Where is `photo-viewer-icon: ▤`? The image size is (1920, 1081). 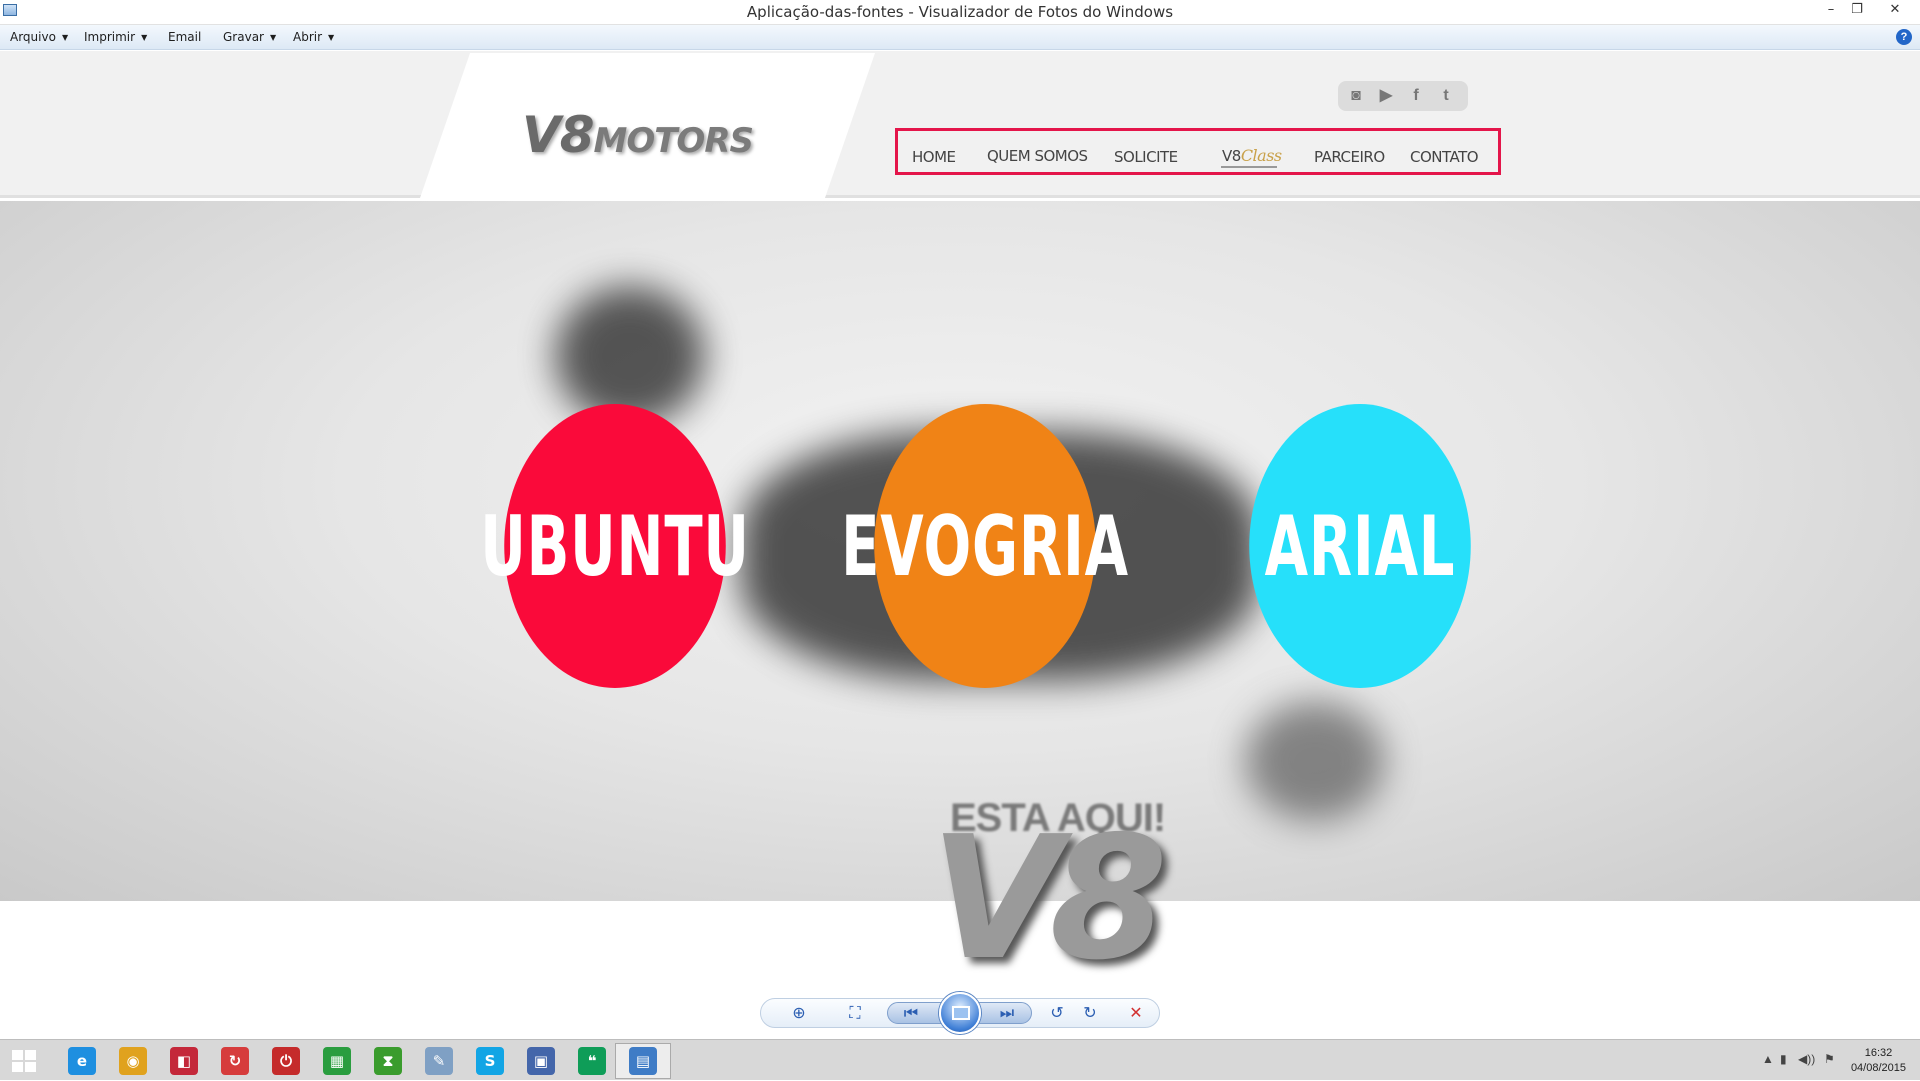
photo-viewer-icon: ▤ is located at coordinates (643, 1061).